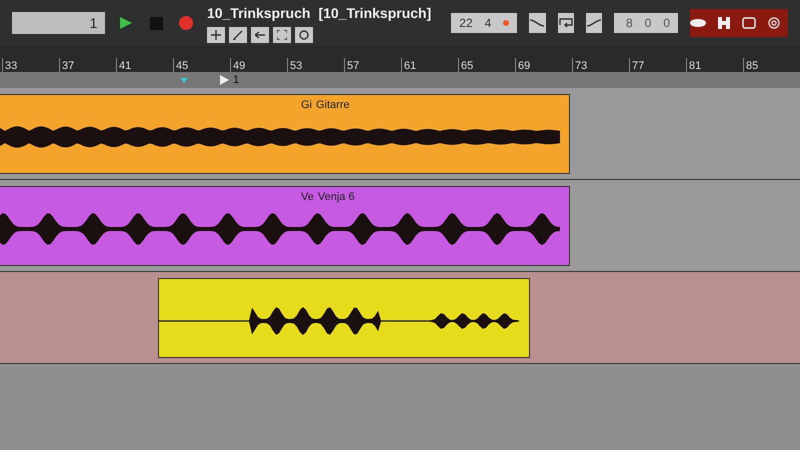  I want to click on audio-clip: Gi Gitarre, so click(285, 134).